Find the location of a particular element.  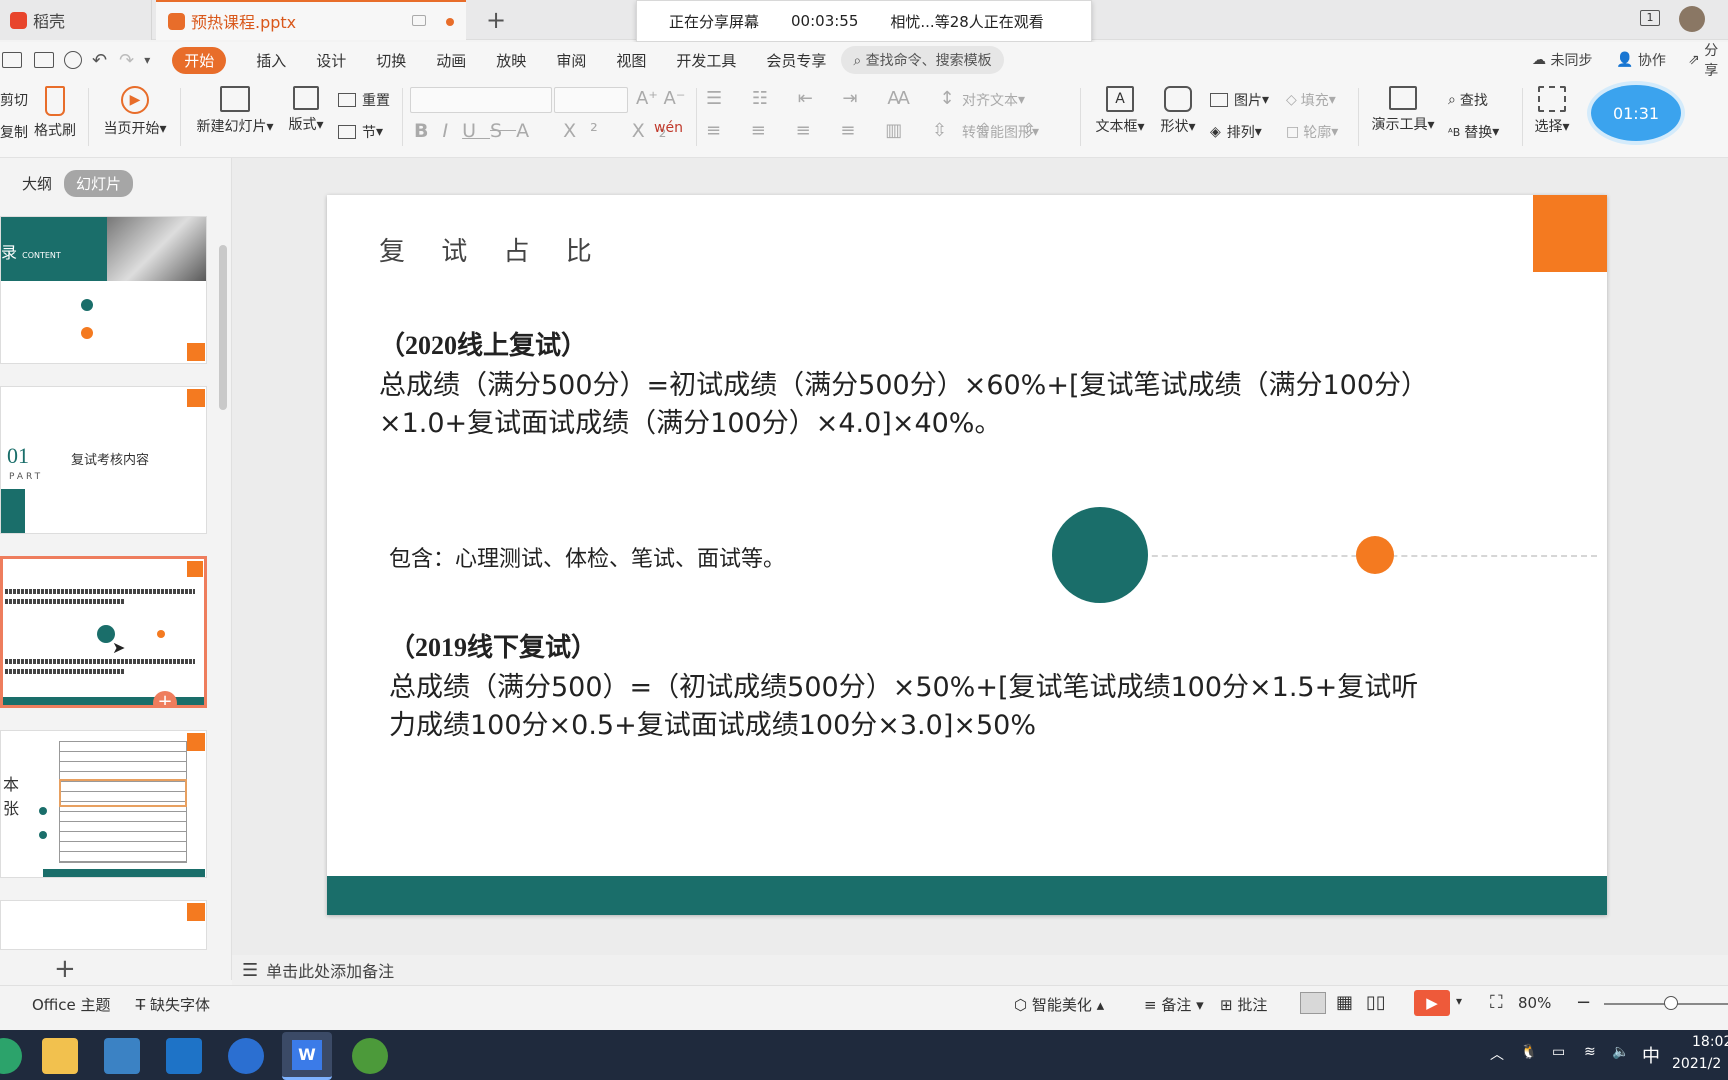

section-heading-2019: （2019线下复试） is located at coordinates (493, 645).